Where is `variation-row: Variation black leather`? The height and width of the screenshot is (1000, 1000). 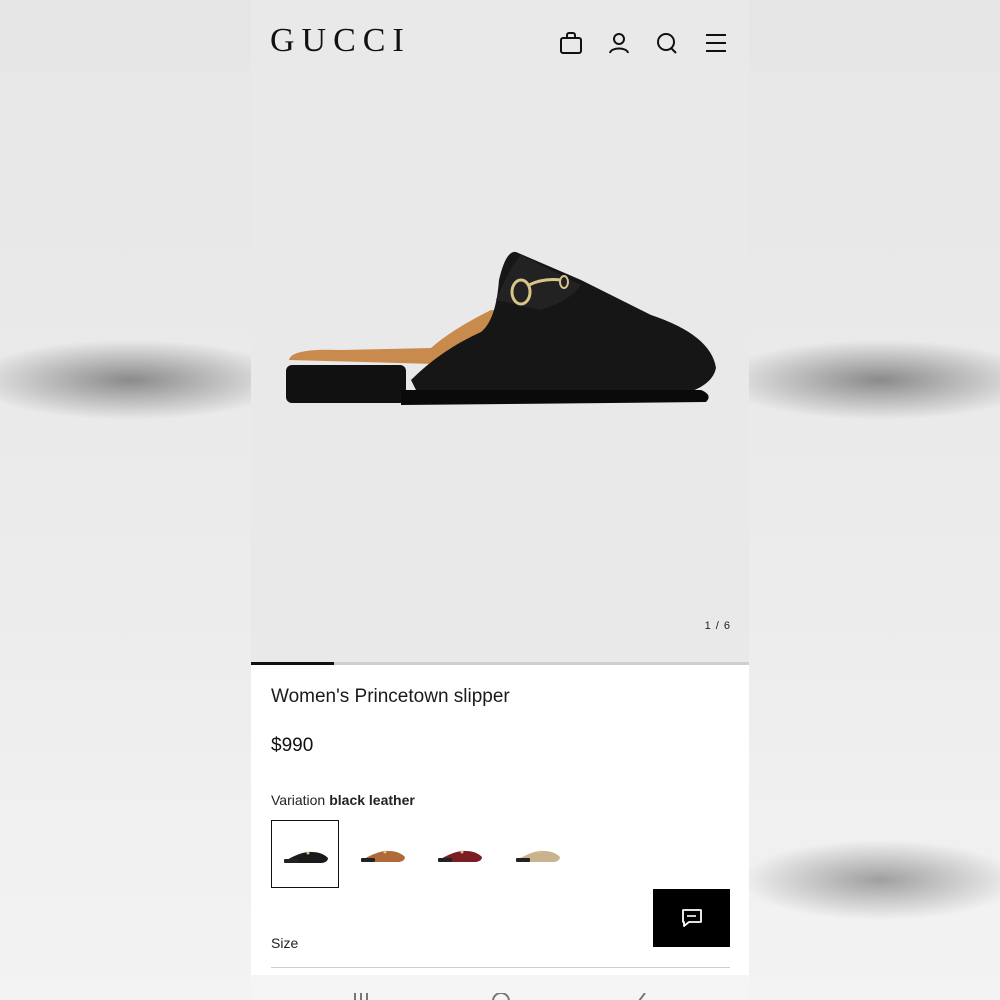
variation-row: Variation black leather is located at coordinates (343, 800).